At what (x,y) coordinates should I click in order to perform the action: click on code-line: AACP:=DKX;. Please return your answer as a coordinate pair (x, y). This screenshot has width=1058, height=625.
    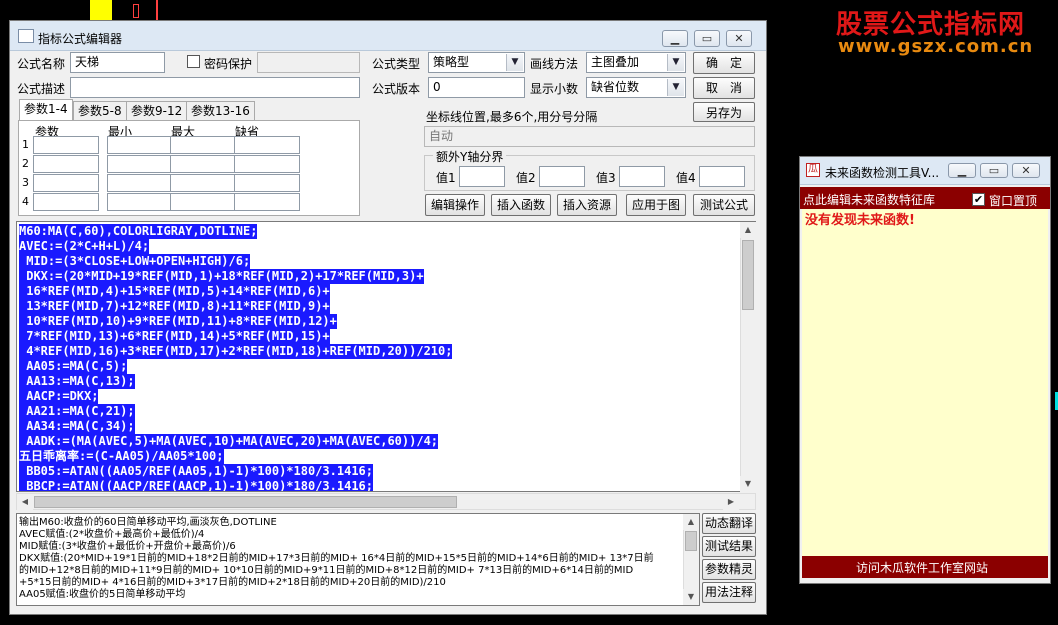
    Looking at the image, I should click on (59, 396).